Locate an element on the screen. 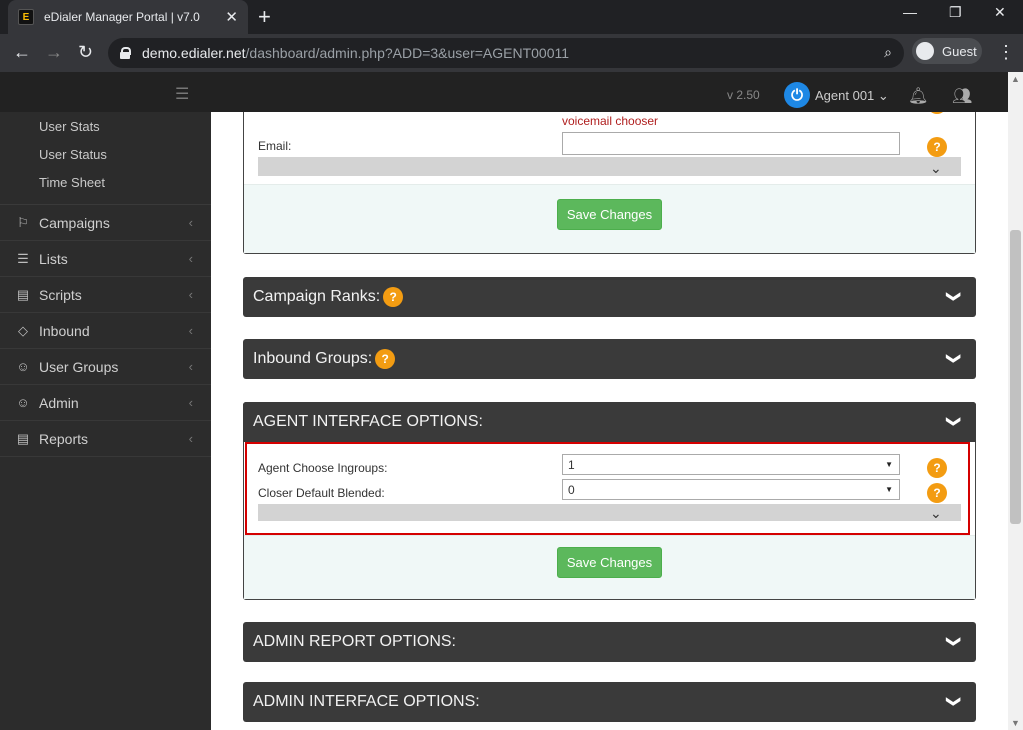  agent-menu: Agent 001 ⌄ is located at coordinates (852, 96).